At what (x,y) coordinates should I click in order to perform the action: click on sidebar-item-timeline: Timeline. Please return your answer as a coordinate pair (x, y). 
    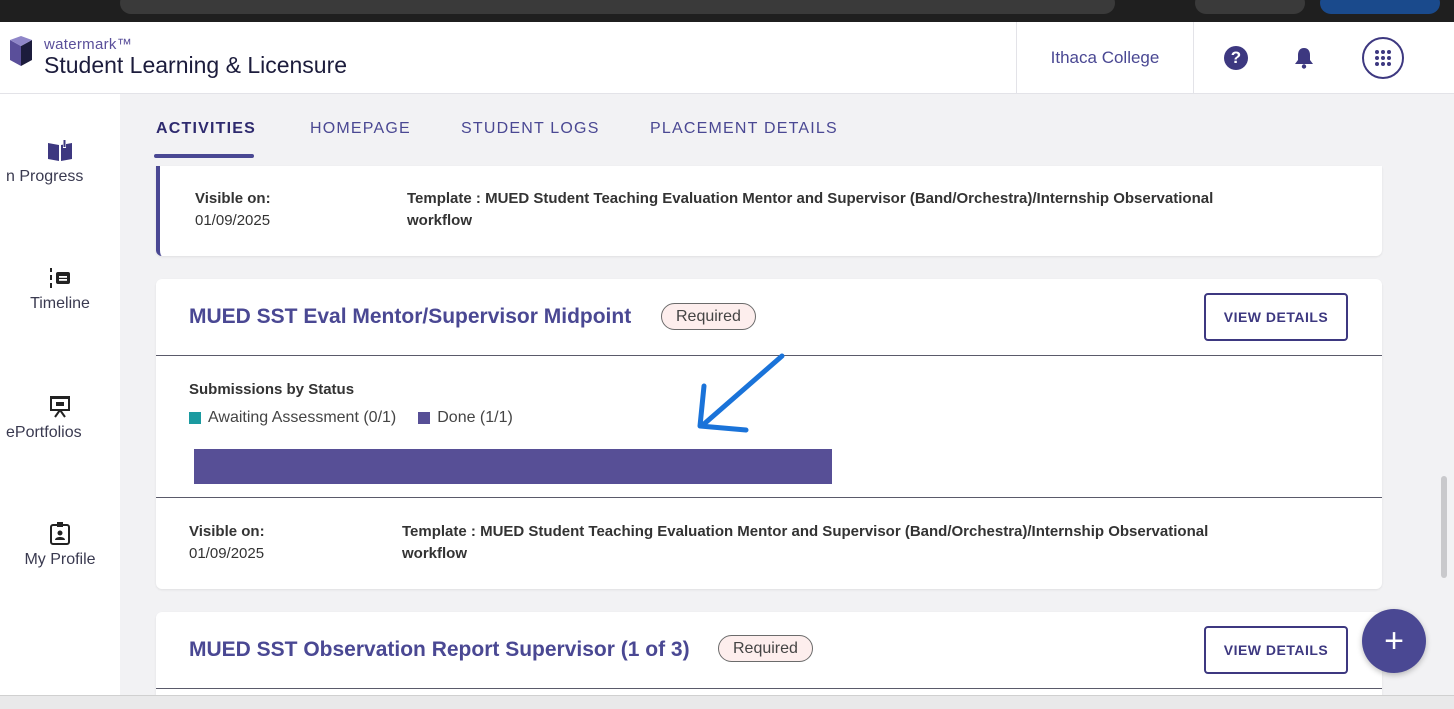
    Looking at the image, I should click on (60, 287).